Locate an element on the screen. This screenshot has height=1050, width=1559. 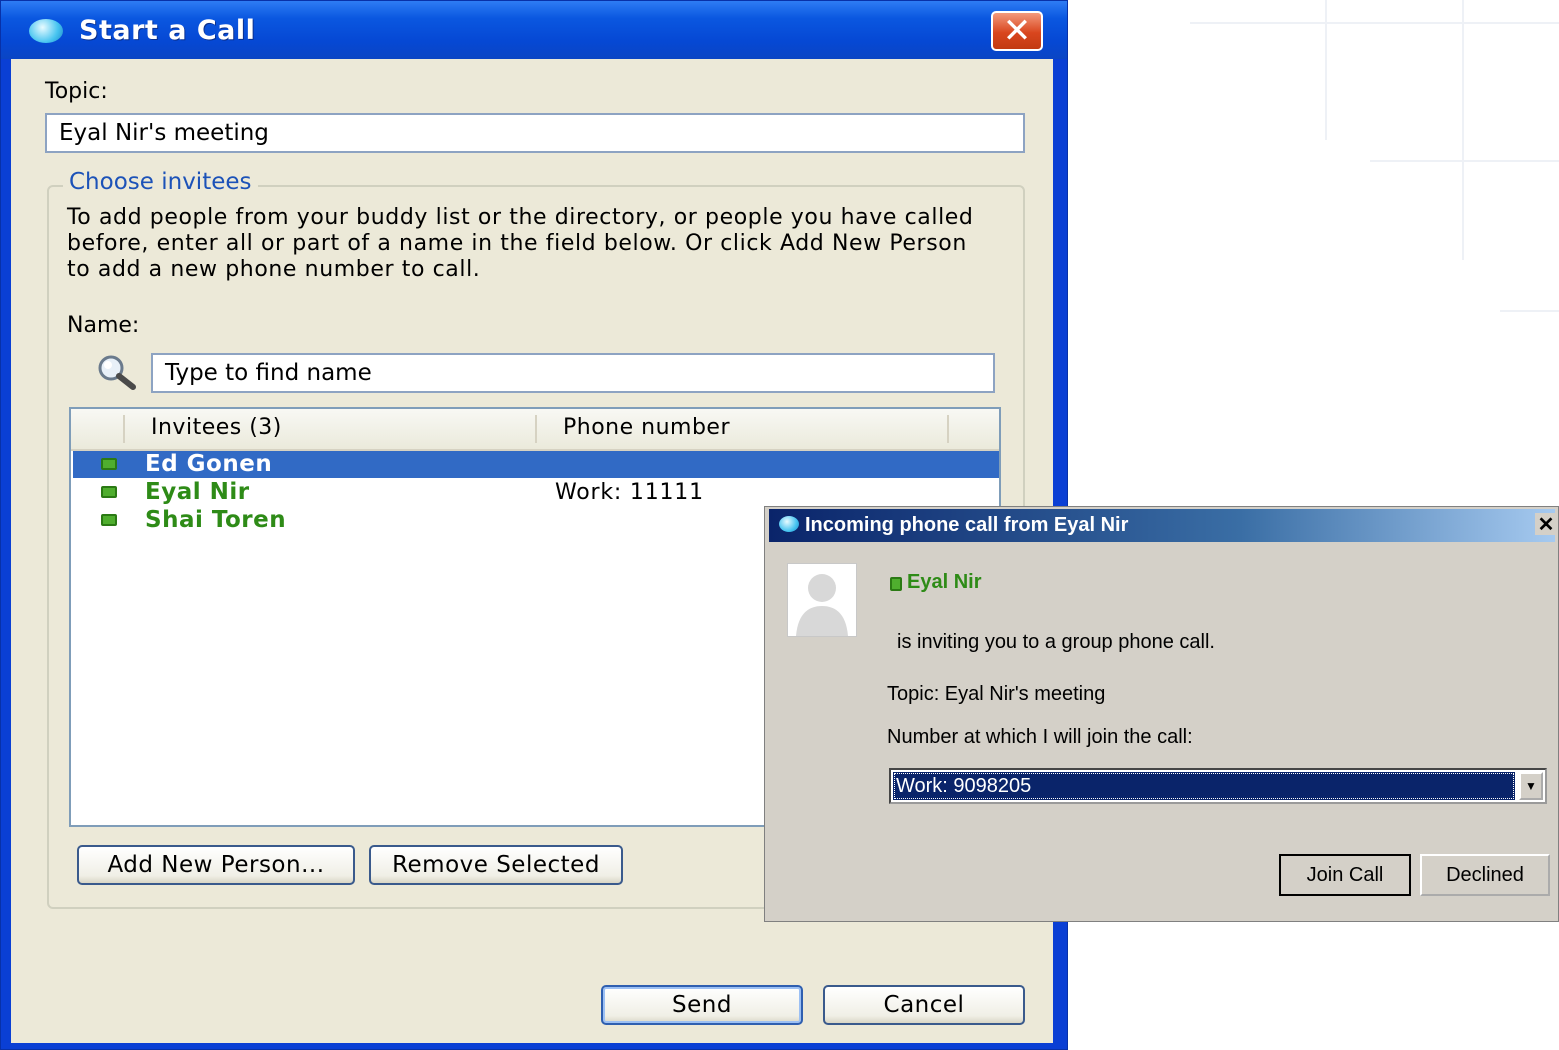
dialog-title: Incoming phone call from Eyal Nir is located at coordinates (967, 525).